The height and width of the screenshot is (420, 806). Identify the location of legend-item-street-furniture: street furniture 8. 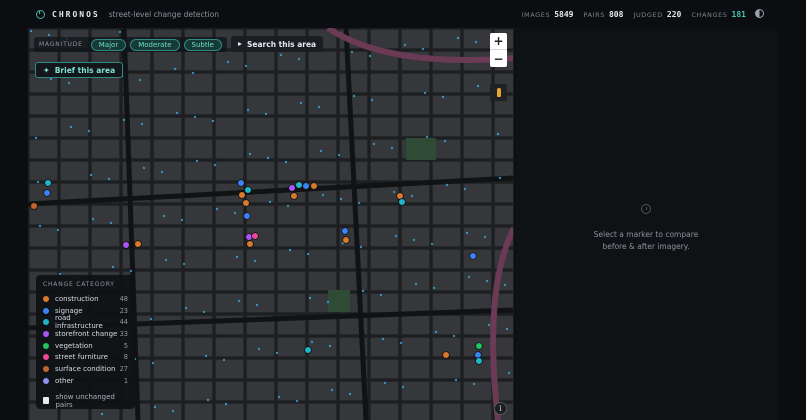
(85, 357).